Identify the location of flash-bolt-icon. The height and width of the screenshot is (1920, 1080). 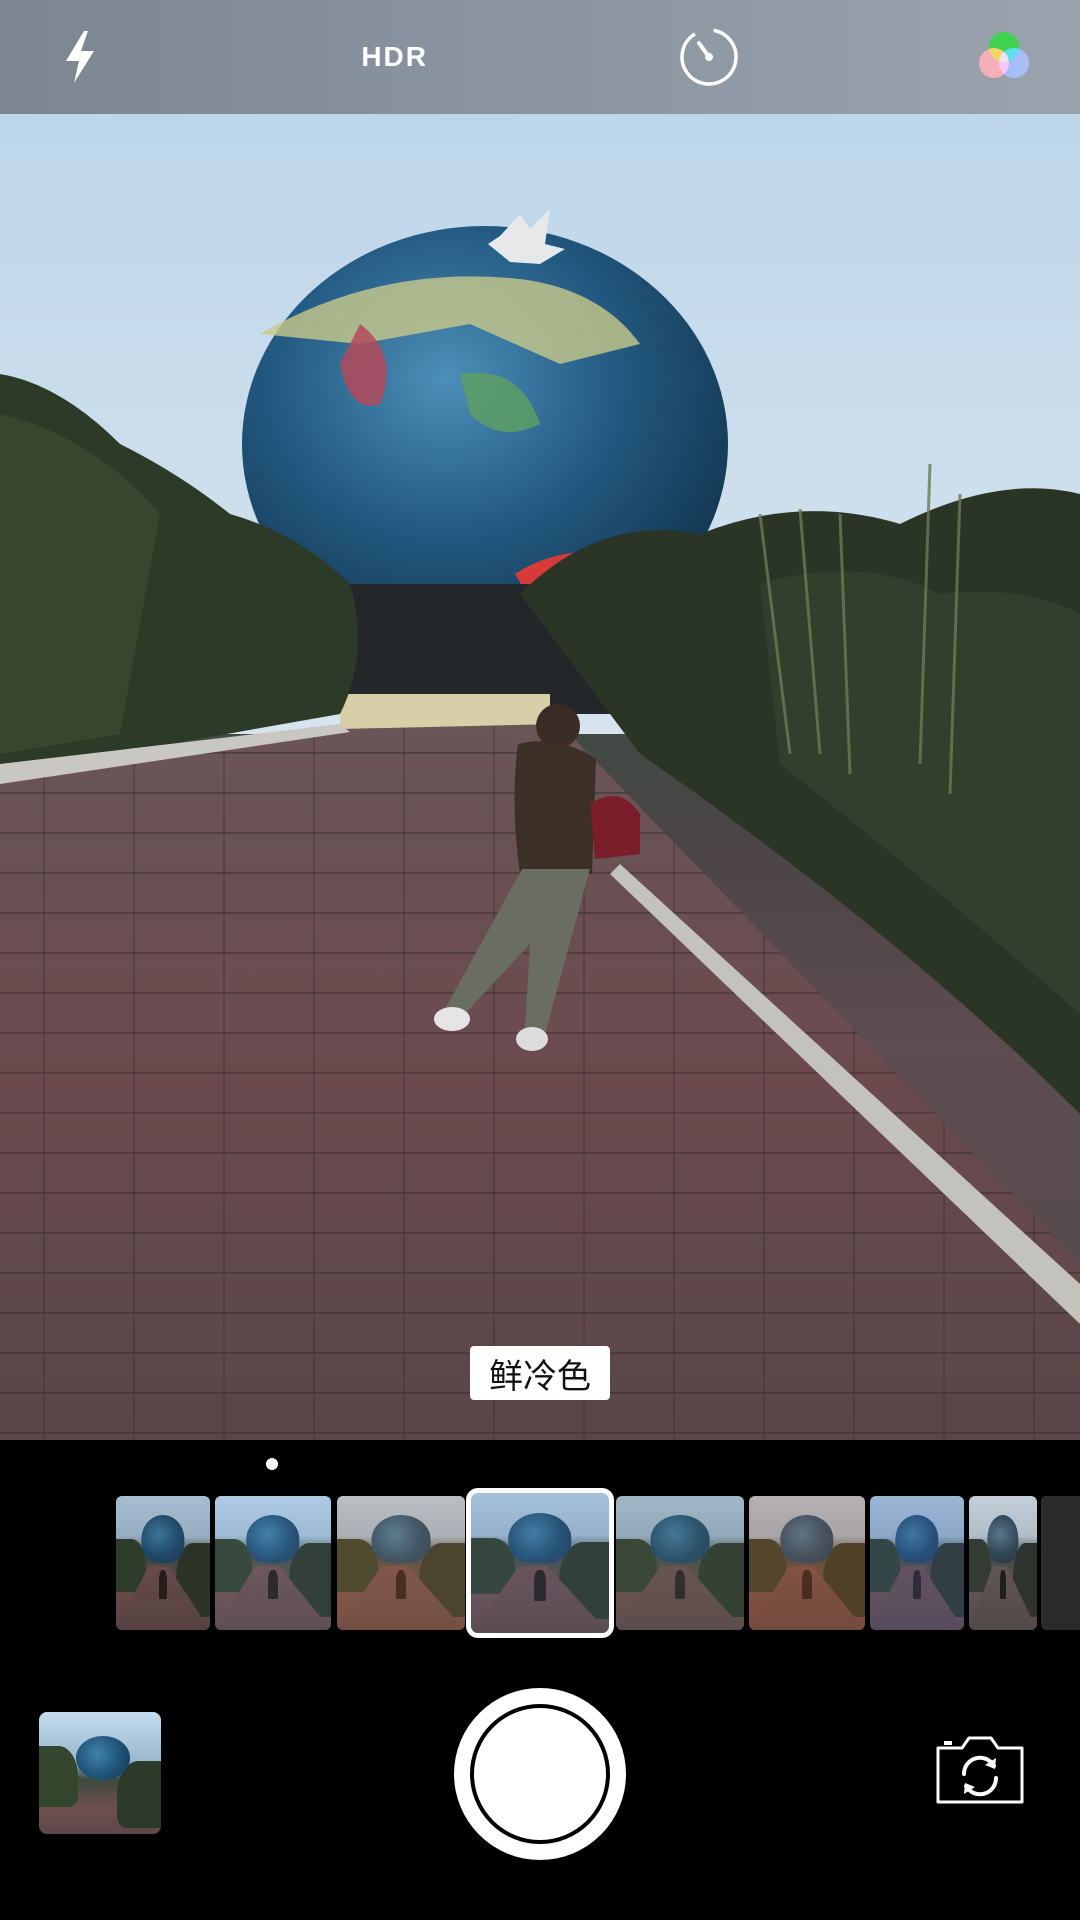
(80, 57).